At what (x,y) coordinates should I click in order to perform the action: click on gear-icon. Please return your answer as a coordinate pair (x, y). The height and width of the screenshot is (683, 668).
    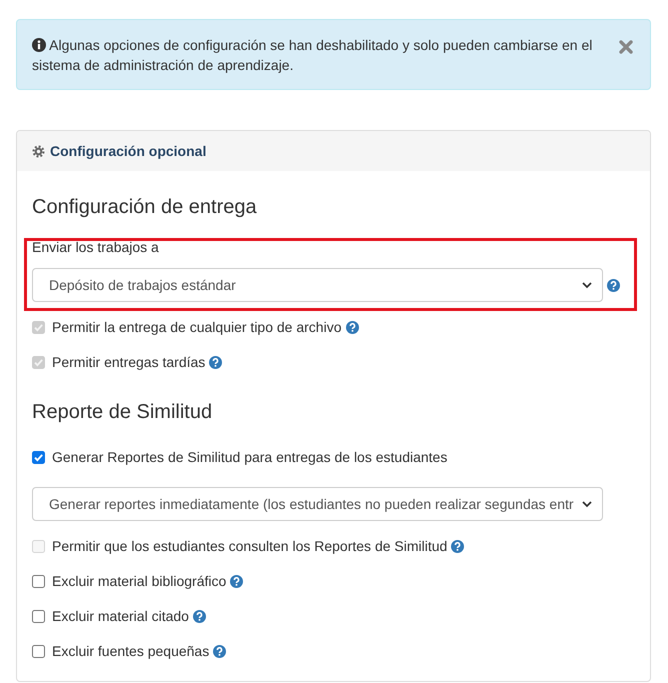
    Looking at the image, I should click on (38, 151).